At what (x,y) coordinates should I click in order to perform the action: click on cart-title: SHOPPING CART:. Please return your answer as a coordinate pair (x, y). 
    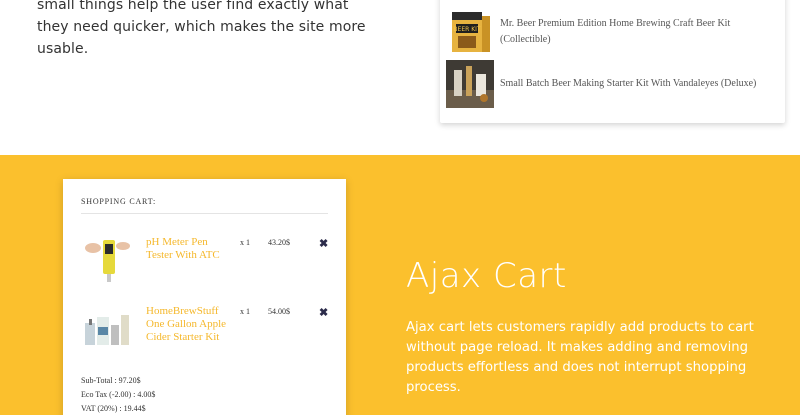
    Looking at the image, I should click on (119, 201).